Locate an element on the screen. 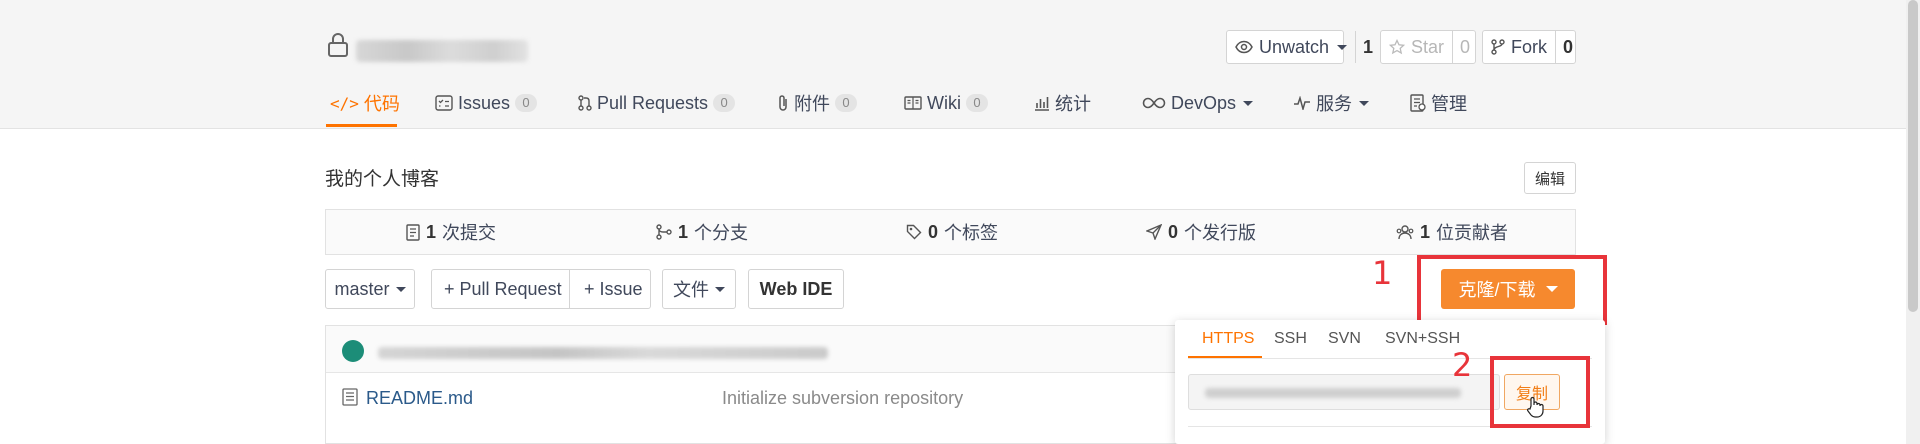  tab-statistics: 统计 is located at coordinates (1062, 103).